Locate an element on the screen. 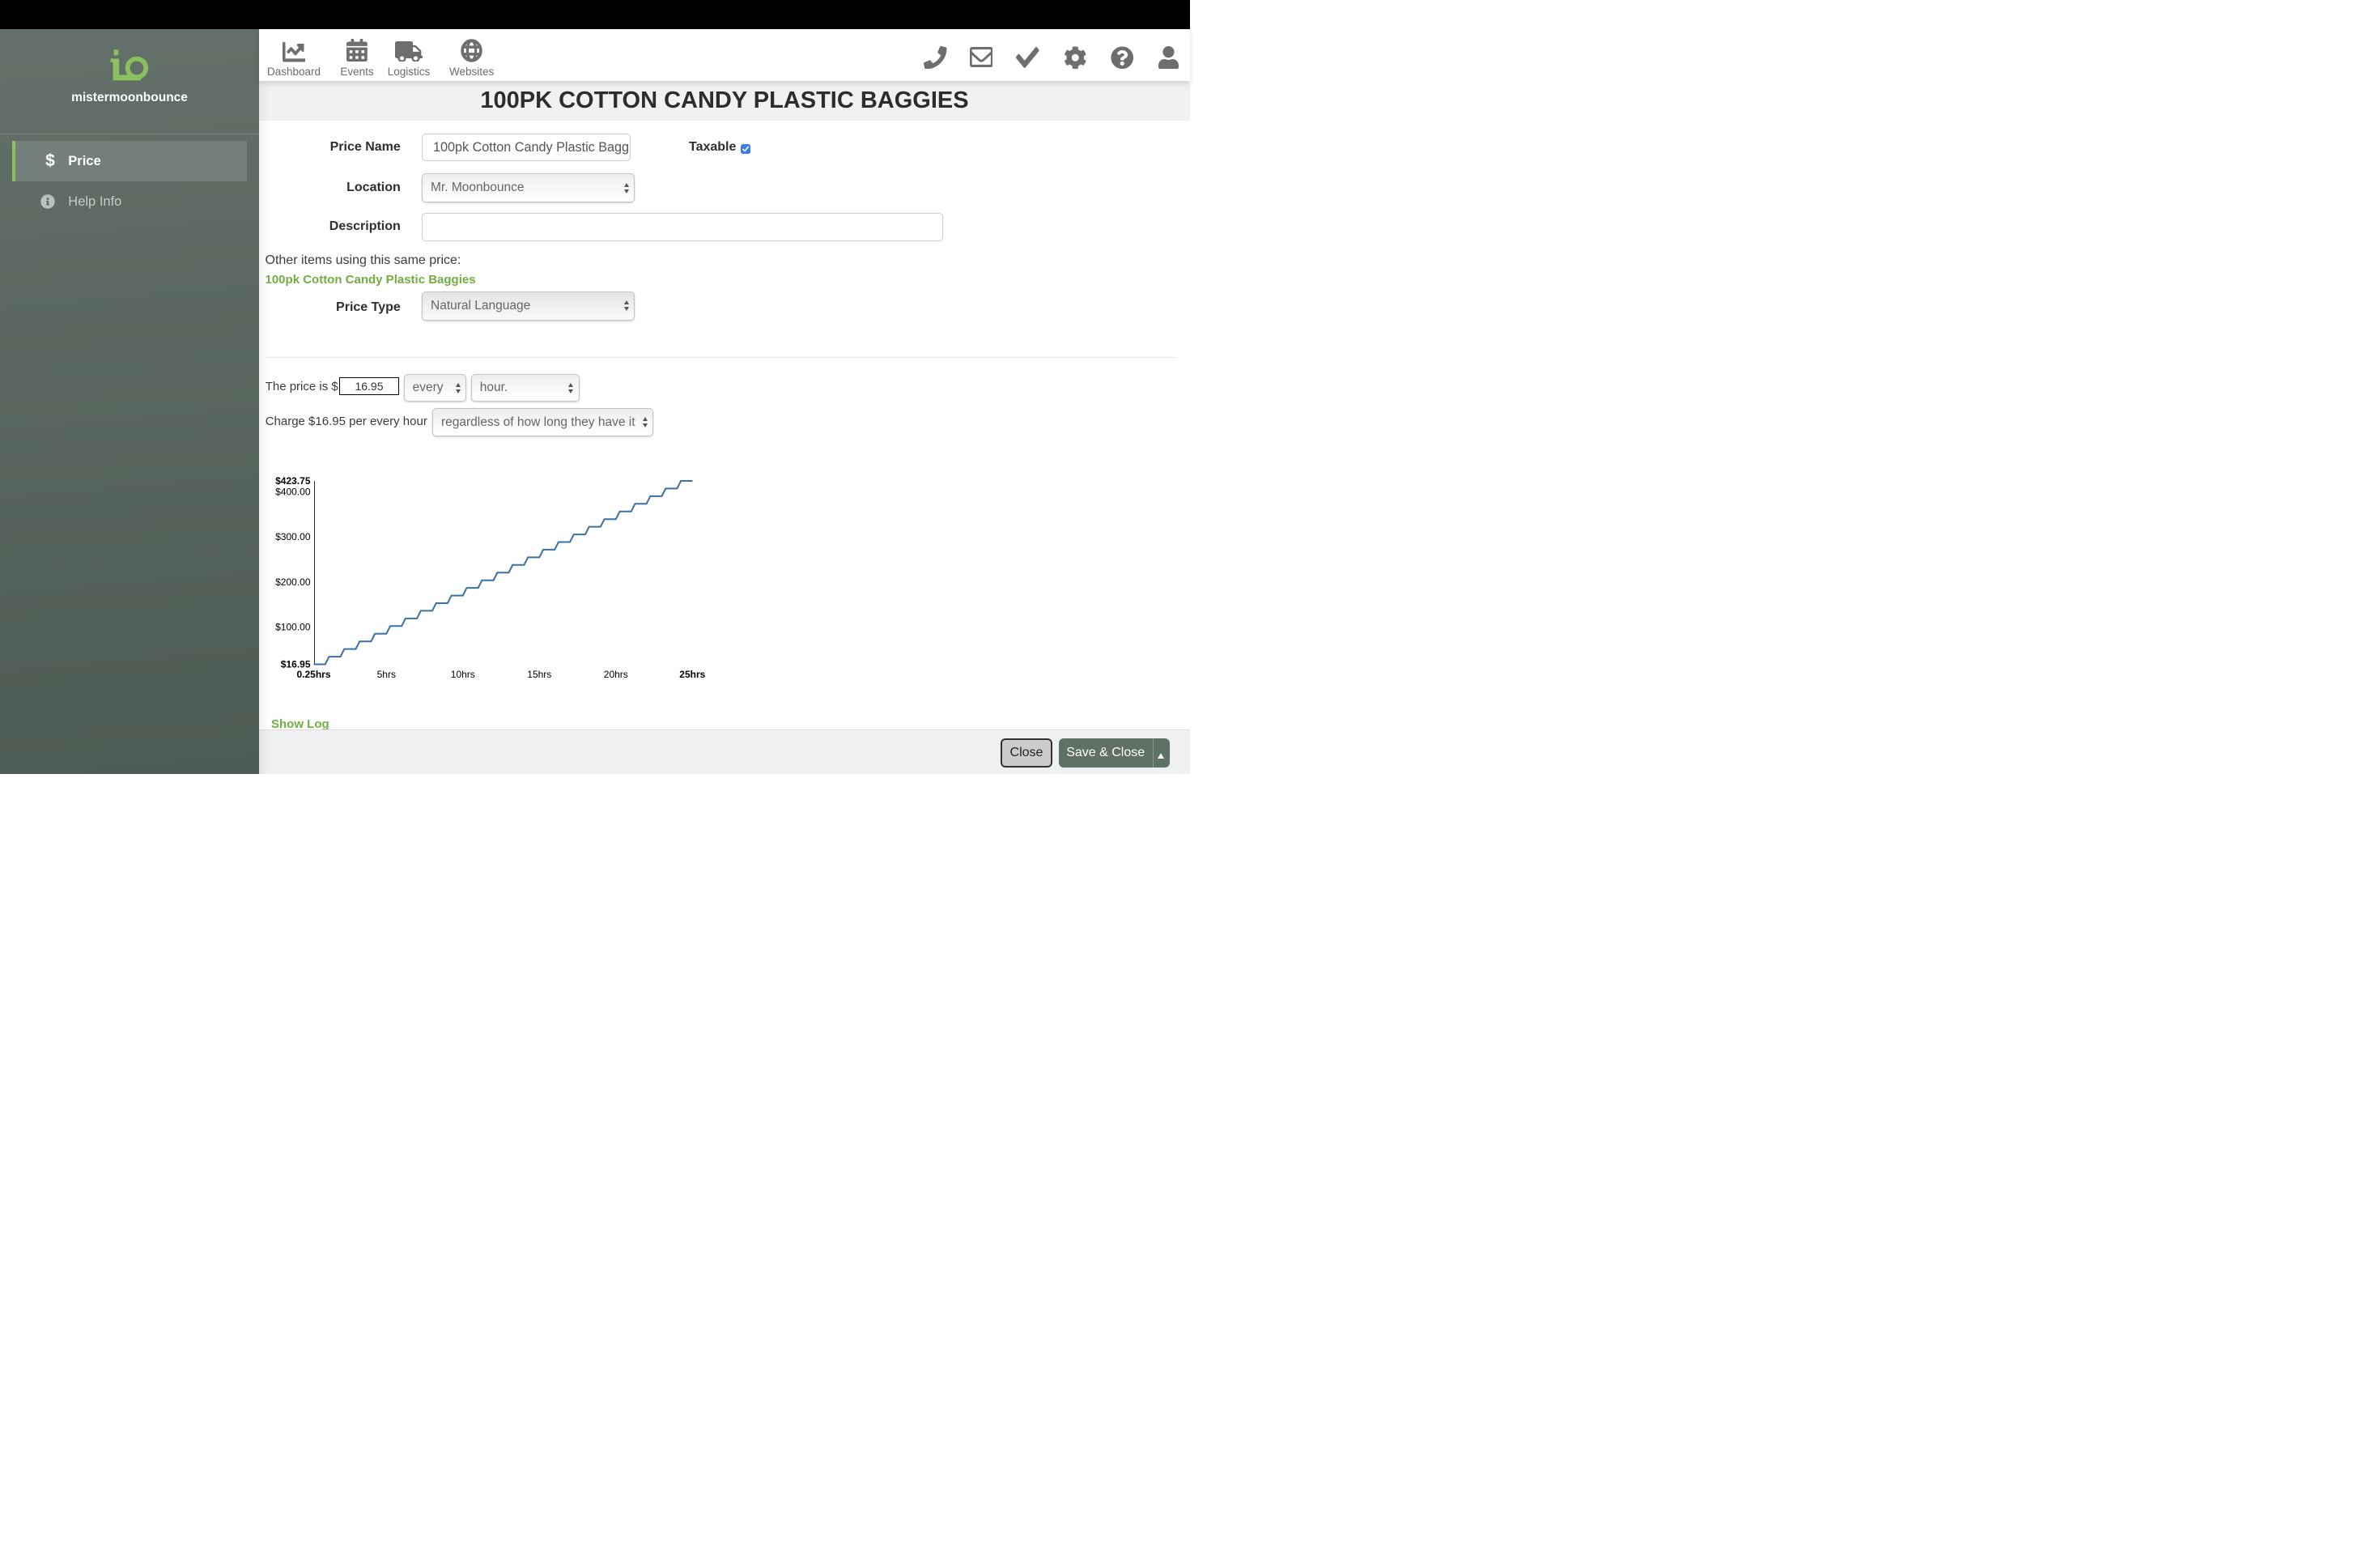  svg-text: 25hrs is located at coordinates (692, 674).